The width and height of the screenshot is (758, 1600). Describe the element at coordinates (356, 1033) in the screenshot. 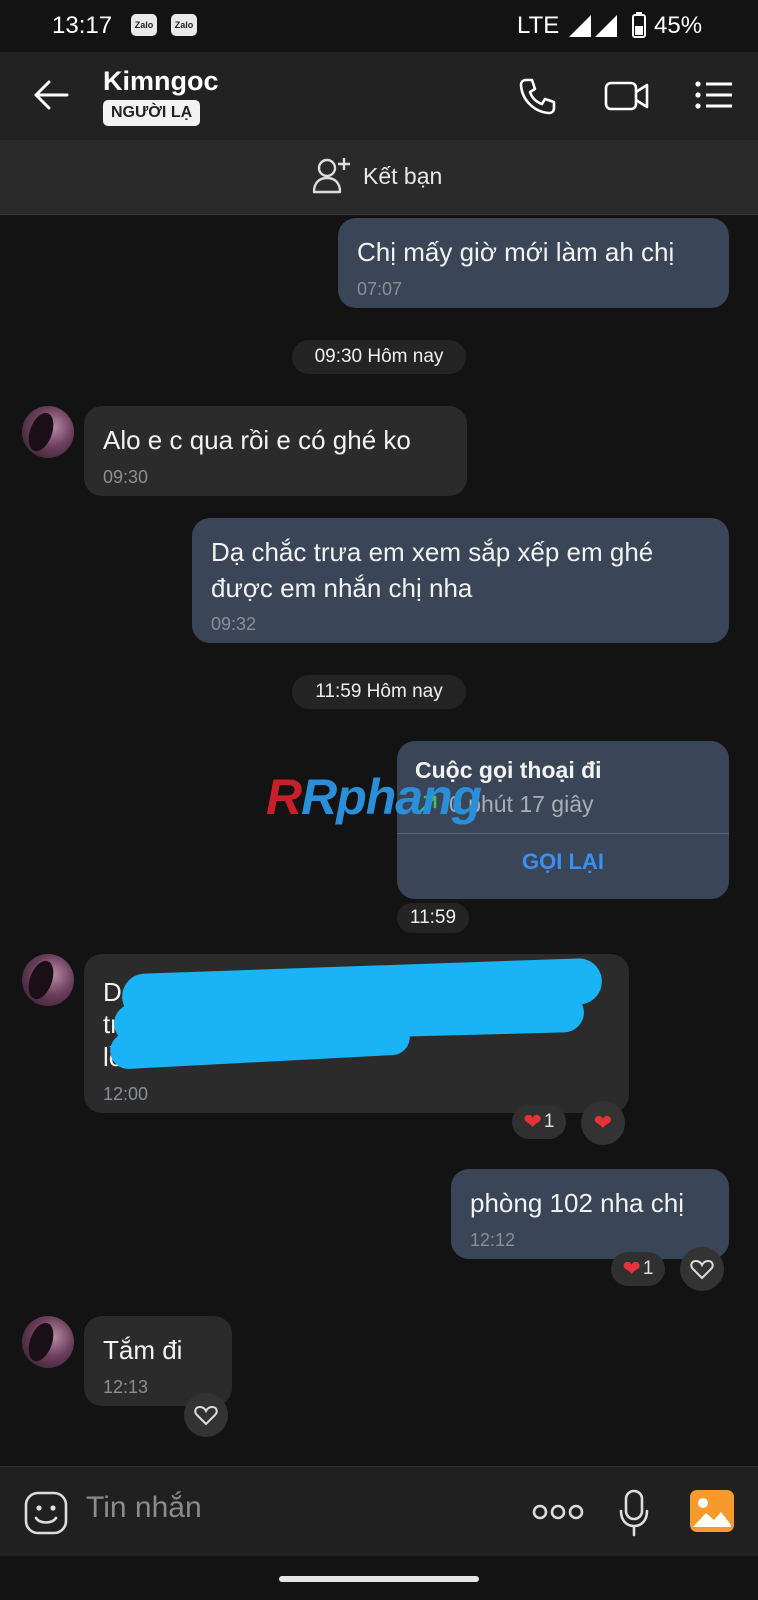

I see `message-bubble-incoming: D tru lề 12:00` at that location.